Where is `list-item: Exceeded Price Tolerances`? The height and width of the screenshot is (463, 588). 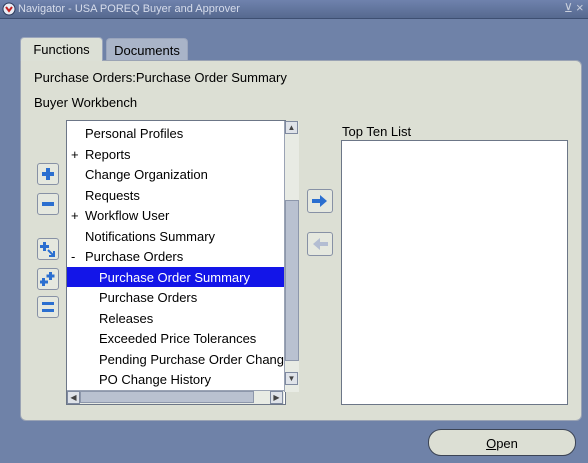
list-item: Exceeded Price Tolerances is located at coordinates (175, 338).